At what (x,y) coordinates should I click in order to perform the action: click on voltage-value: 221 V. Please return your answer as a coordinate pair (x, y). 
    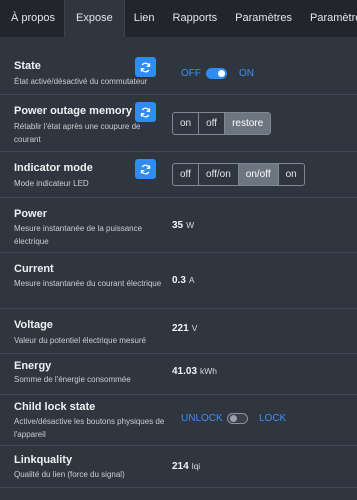
    Looking at the image, I should click on (184, 328).